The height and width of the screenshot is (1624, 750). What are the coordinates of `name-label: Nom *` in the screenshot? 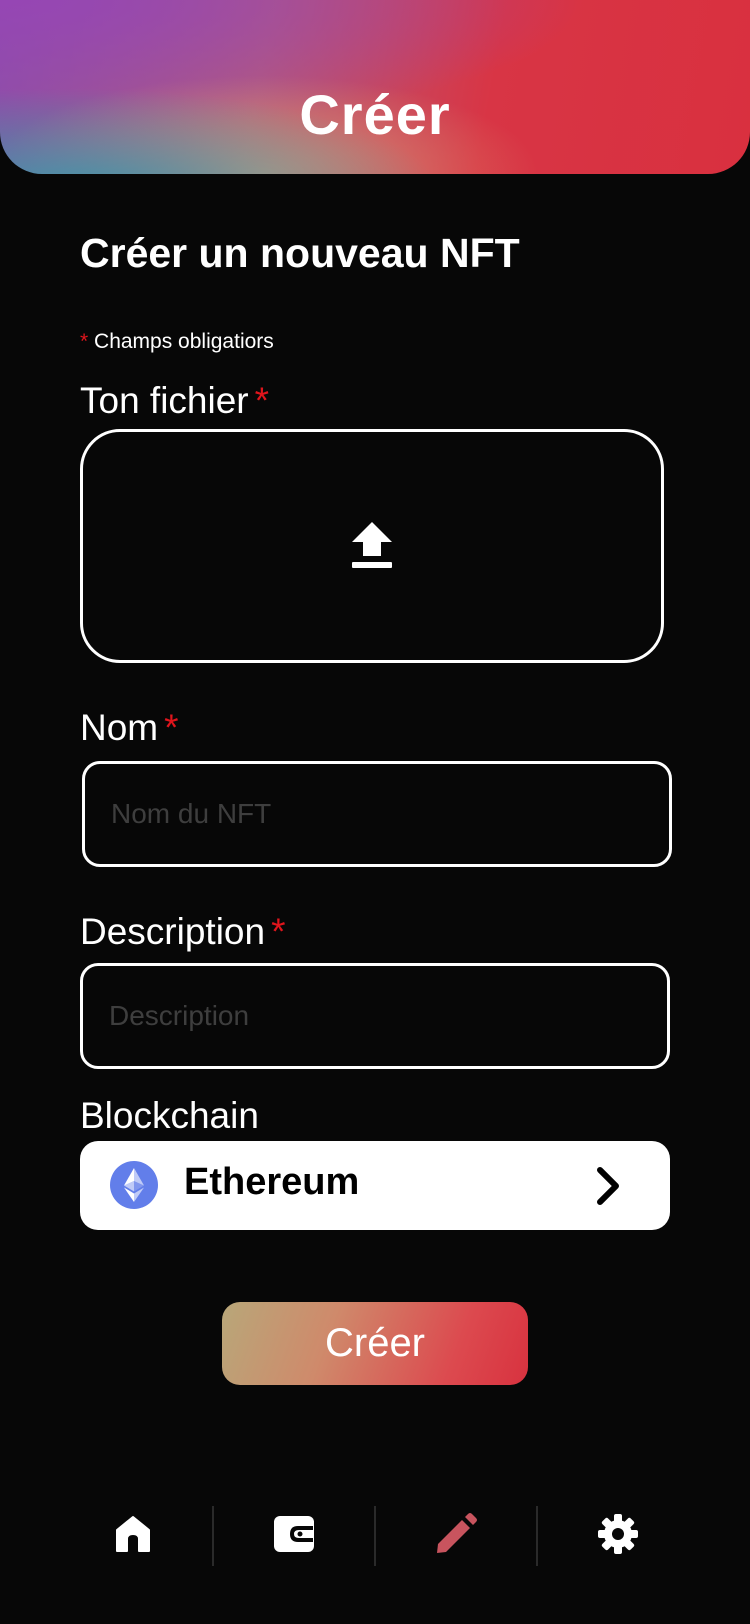 It's located at (129, 728).